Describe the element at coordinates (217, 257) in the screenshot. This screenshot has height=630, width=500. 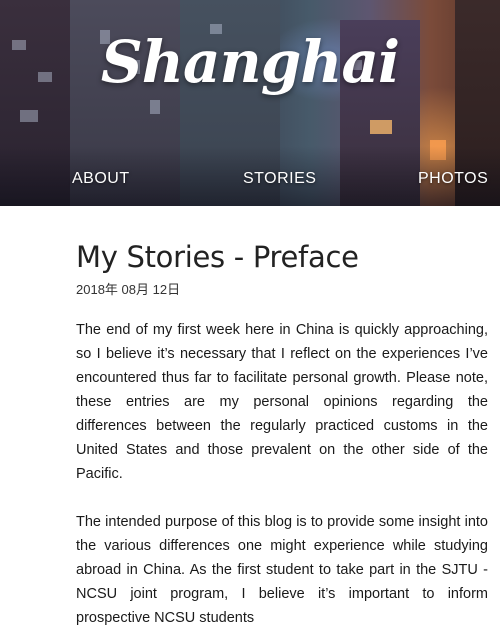
I see `post-title: My Stories - Preface` at that location.